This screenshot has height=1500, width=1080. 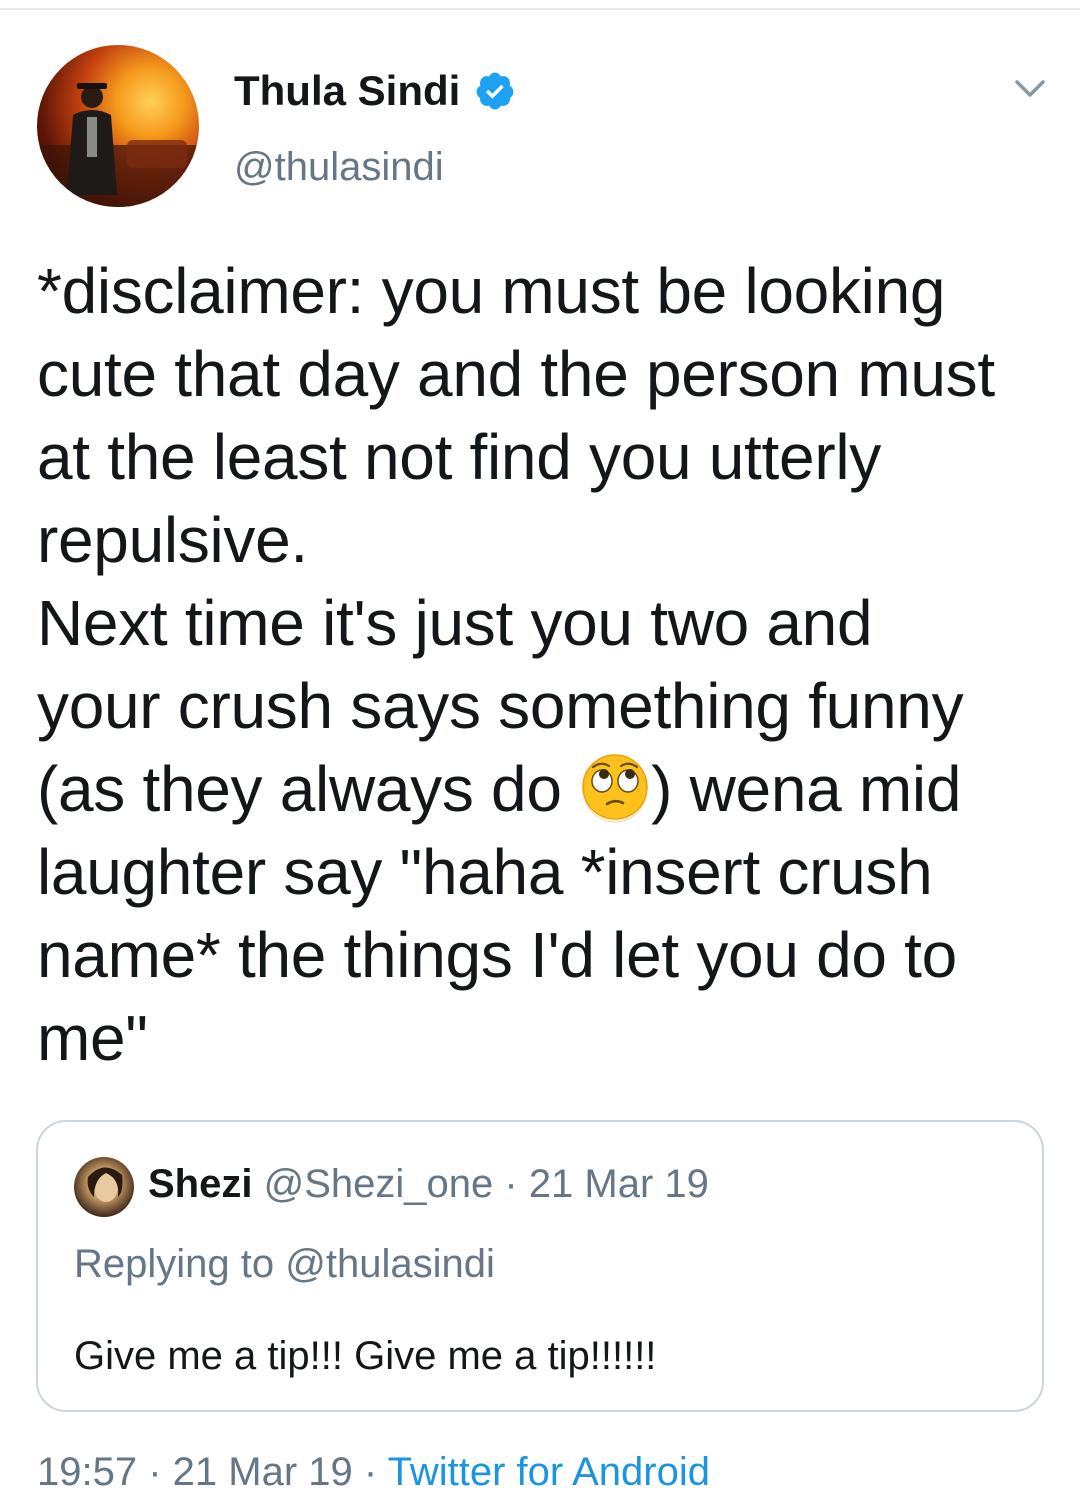 What do you see at coordinates (87, 1472) in the screenshot?
I see `tweet-time: 19:57` at bounding box center [87, 1472].